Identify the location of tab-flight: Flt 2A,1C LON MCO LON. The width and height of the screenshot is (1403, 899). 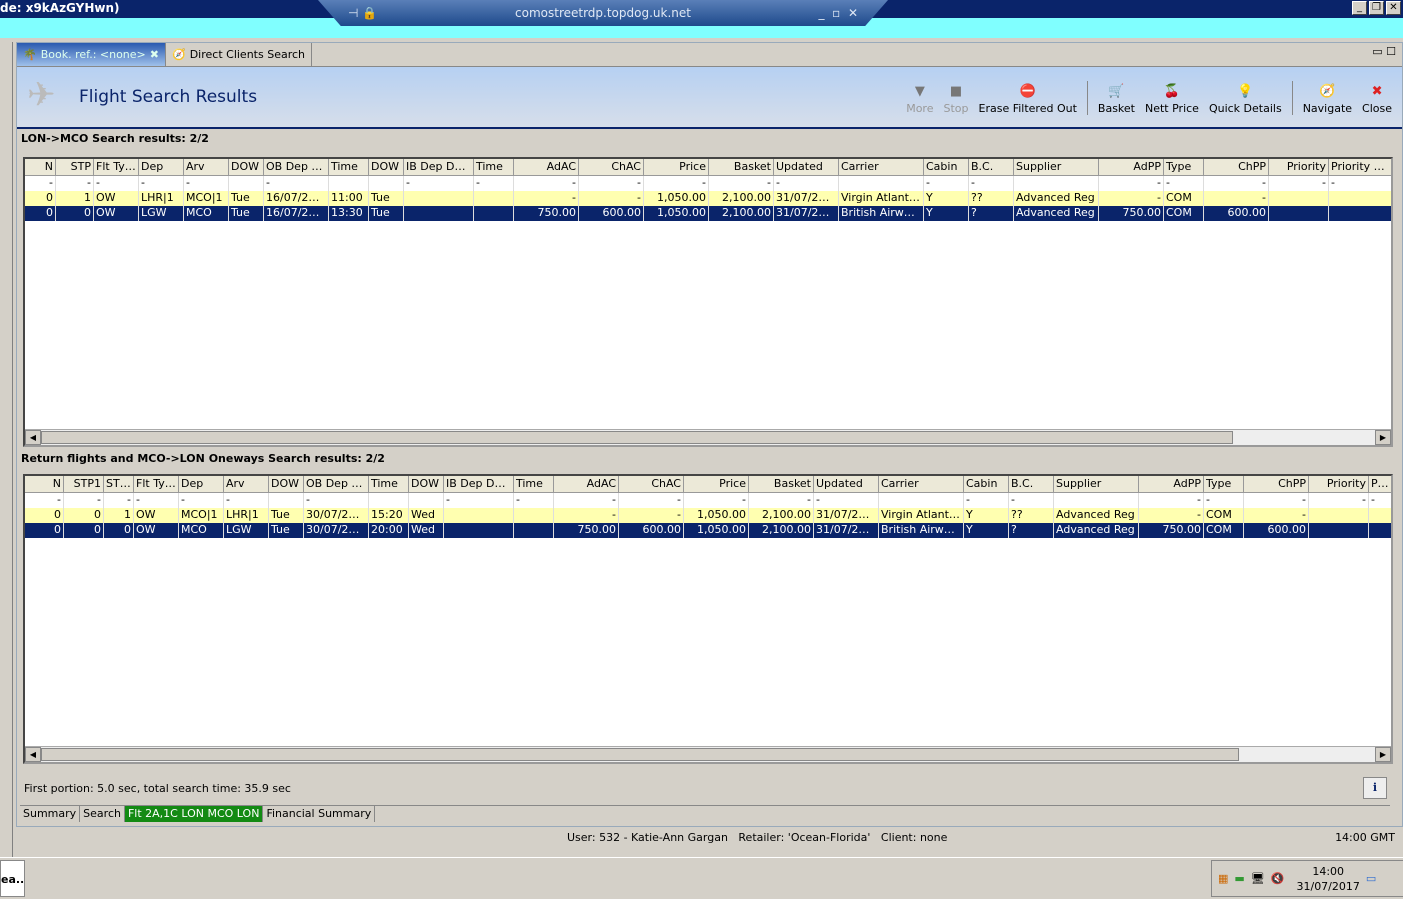
(194, 814).